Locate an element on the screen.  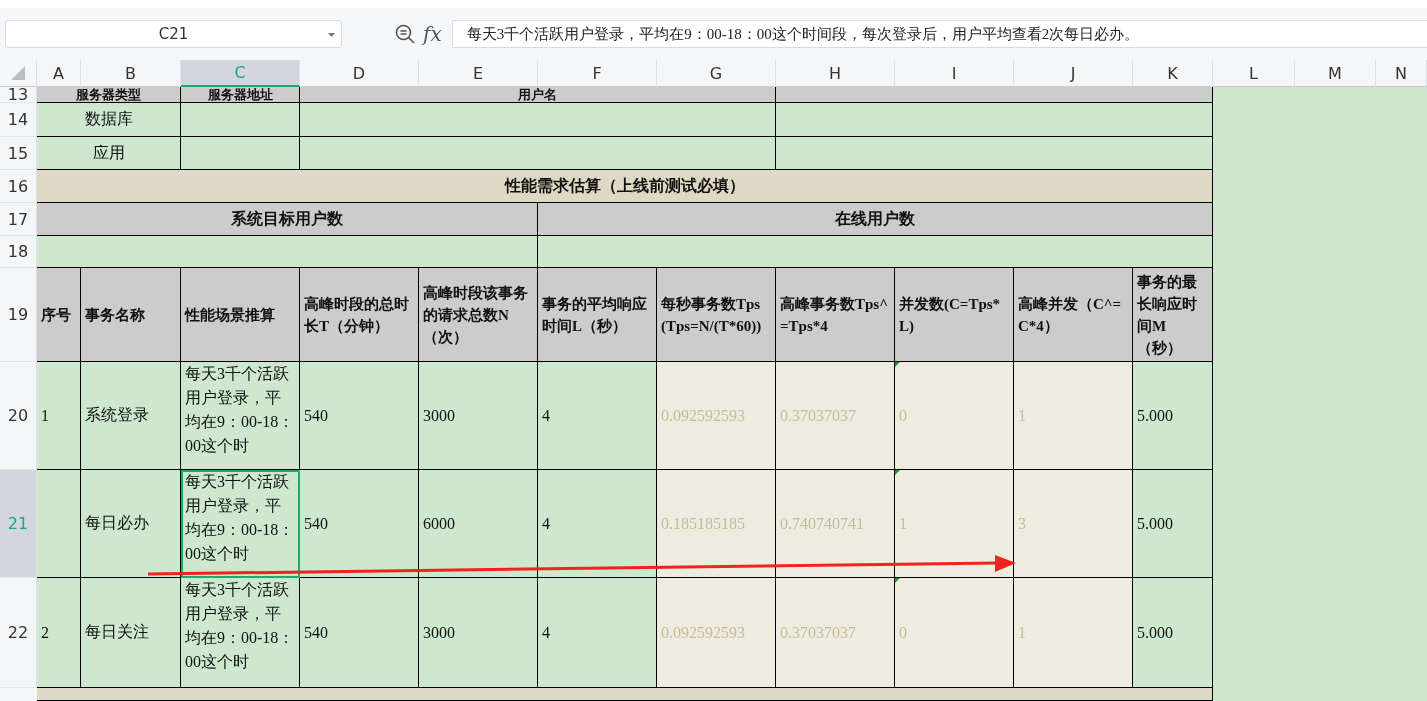
corner-triangle-icon is located at coordinates (18, 73).